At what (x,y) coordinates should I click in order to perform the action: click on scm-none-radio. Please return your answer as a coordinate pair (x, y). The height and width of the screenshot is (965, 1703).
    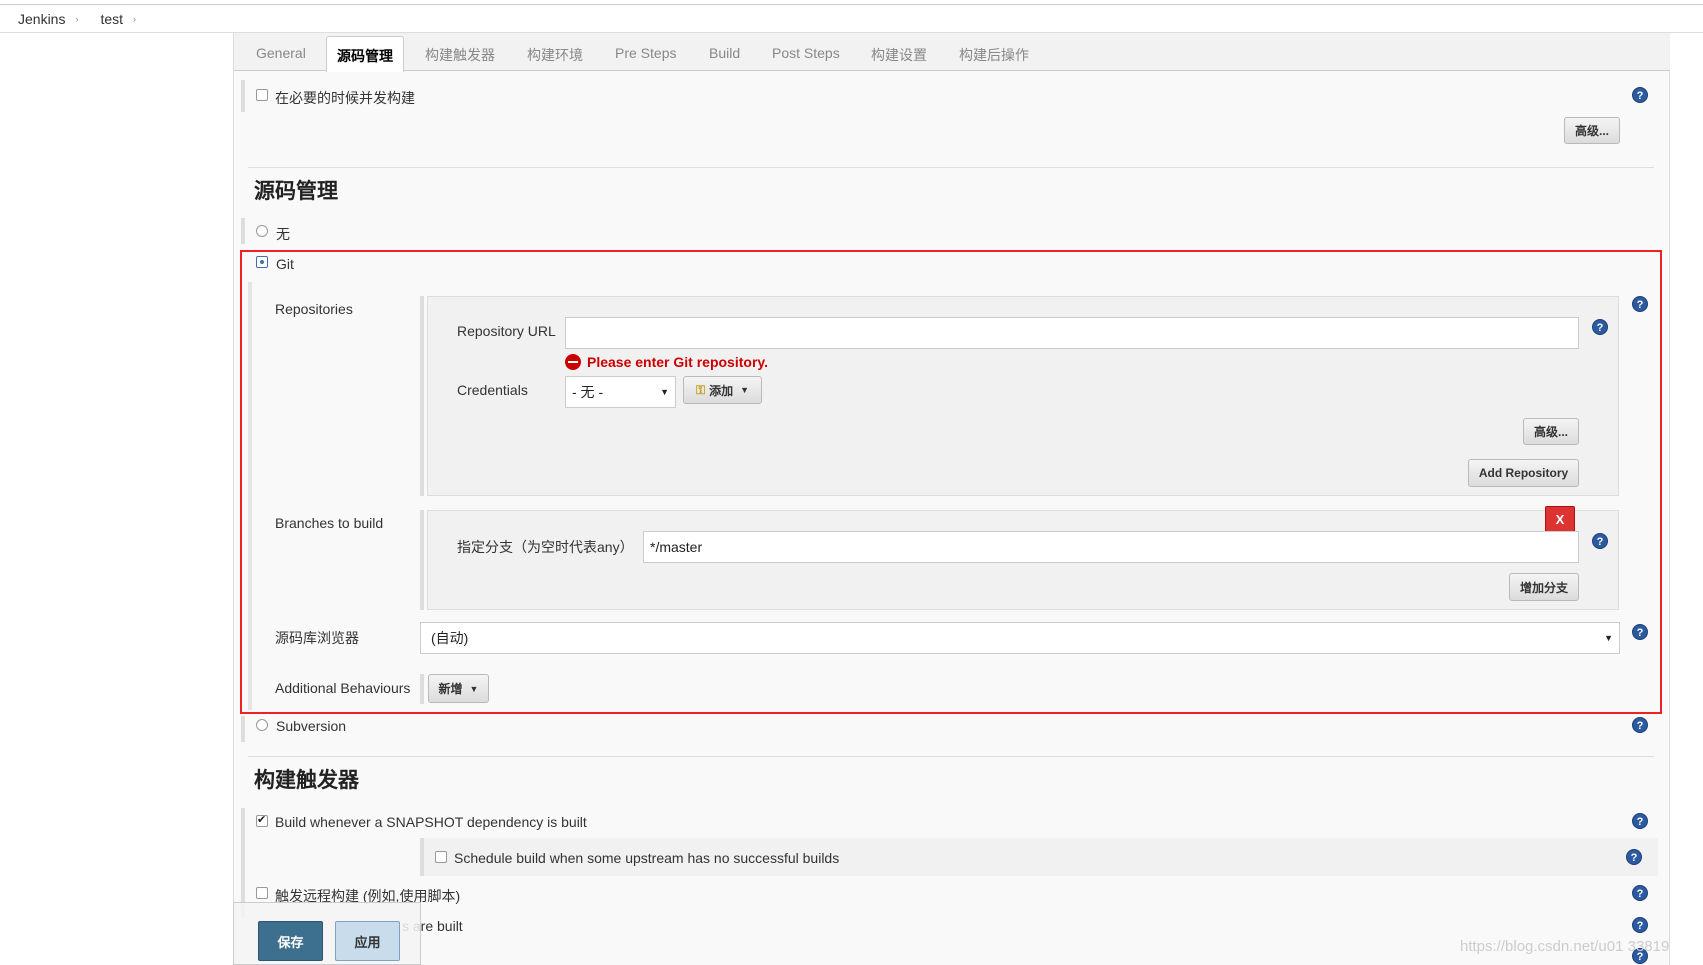
    Looking at the image, I should click on (262, 231).